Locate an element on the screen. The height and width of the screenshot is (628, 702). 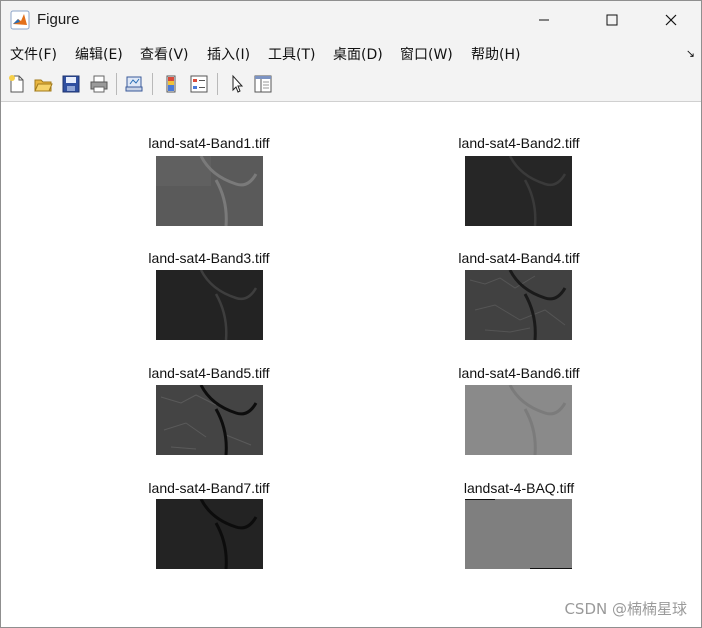
property-editor-button is located at coordinates (263, 84).